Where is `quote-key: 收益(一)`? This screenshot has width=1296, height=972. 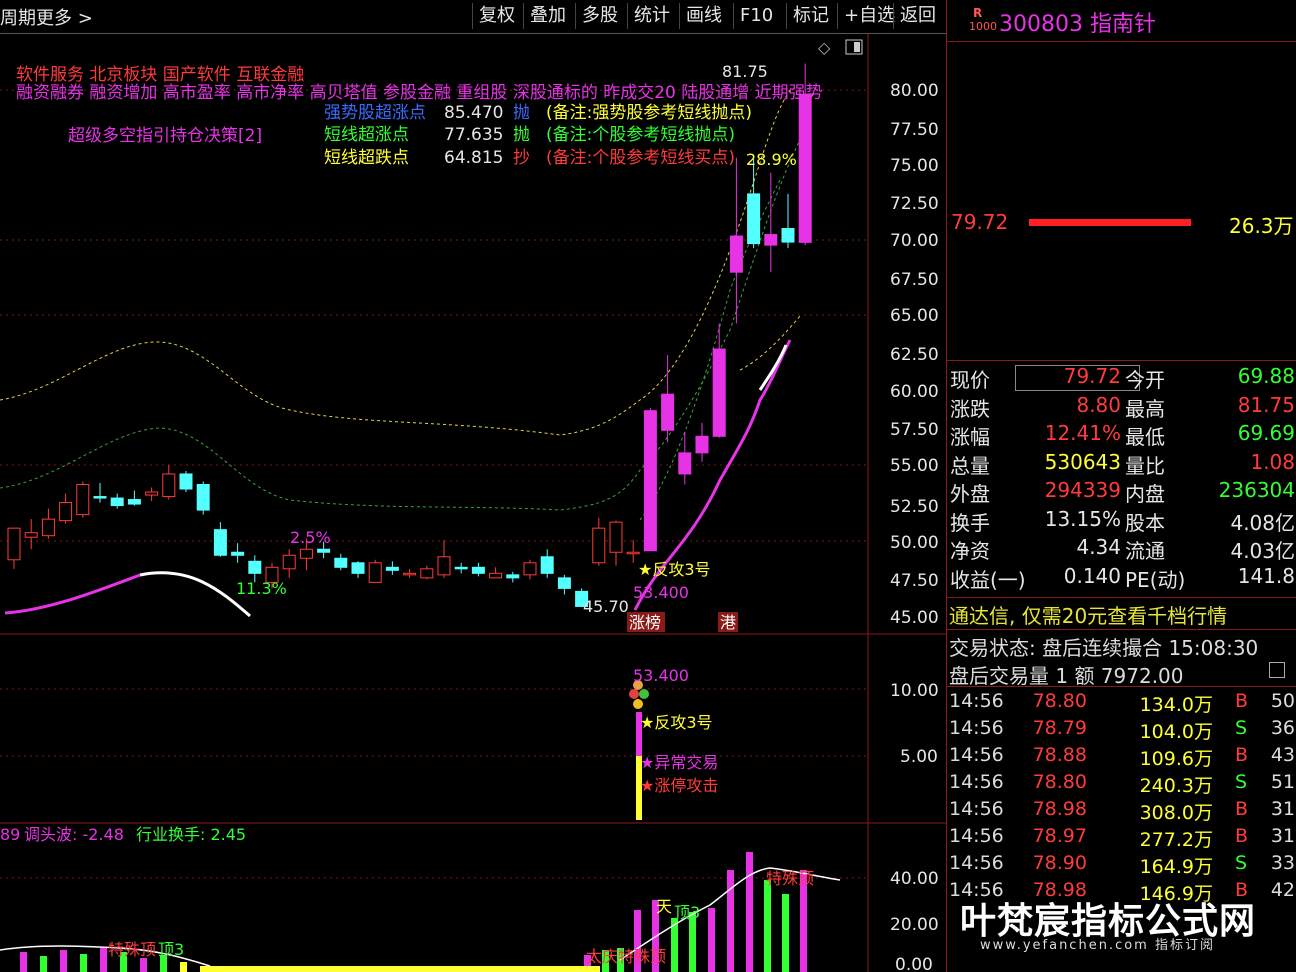 quote-key: 收益(一) is located at coordinates (988, 579).